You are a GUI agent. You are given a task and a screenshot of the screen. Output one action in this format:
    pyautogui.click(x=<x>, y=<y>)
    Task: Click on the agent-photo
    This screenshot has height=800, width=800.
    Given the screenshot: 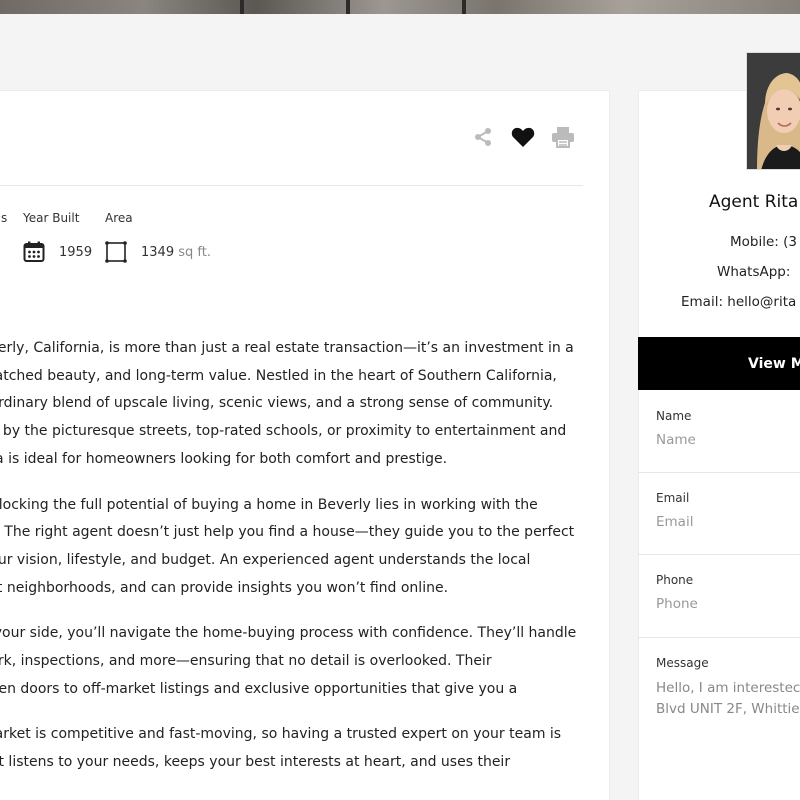 What is the action you would take?
    pyautogui.click(x=773, y=111)
    